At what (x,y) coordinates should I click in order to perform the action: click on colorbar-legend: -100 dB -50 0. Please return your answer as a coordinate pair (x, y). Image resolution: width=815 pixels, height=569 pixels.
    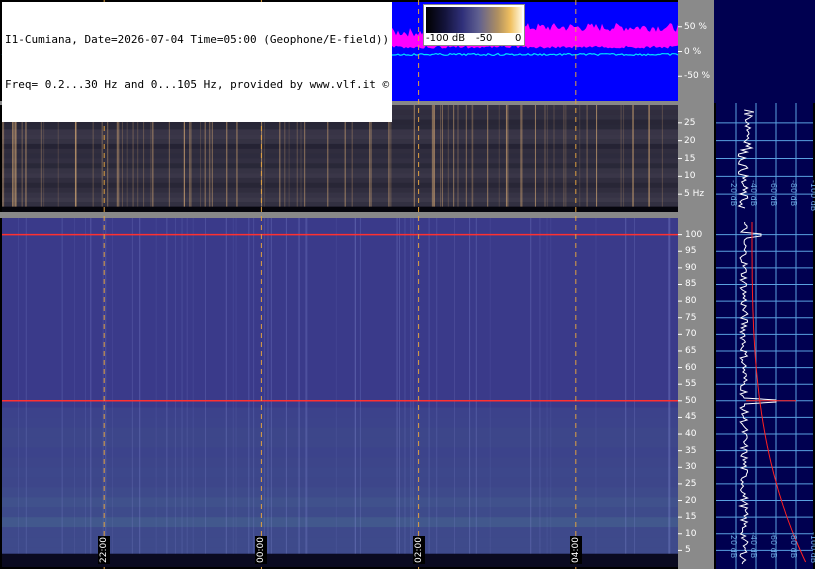
    Looking at the image, I should click on (474, 25).